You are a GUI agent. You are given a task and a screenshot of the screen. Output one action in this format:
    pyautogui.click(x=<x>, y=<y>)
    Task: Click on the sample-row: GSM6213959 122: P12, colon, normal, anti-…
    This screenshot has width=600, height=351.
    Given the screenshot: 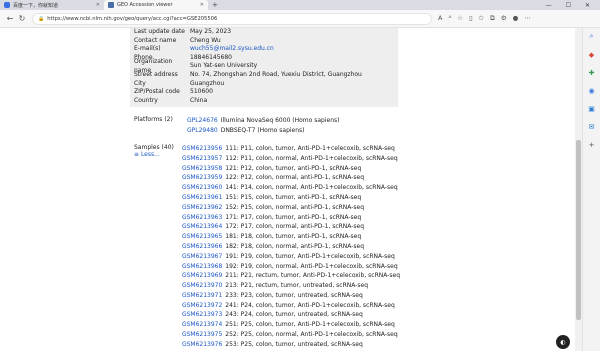 What is the action you would take?
    pyautogui.click(x=291, y=178)
    